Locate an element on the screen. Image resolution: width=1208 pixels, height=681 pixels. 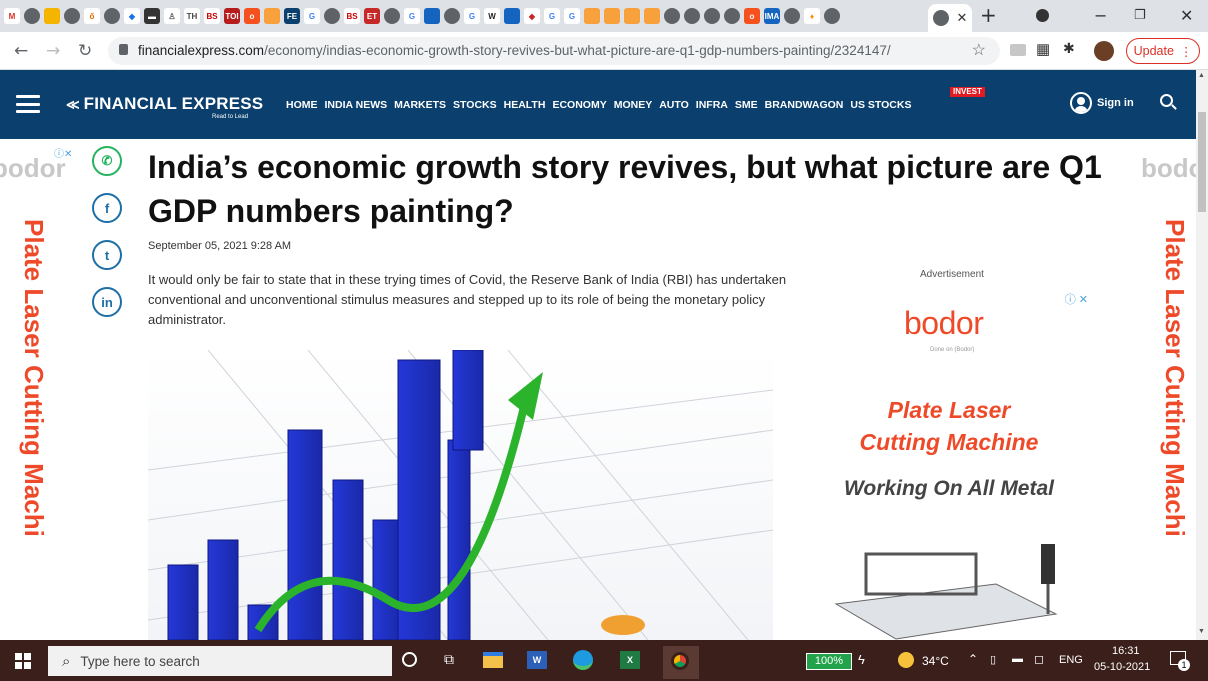
page-scrollbar: ▲ ▼ is located at coordinates (1202, 355).